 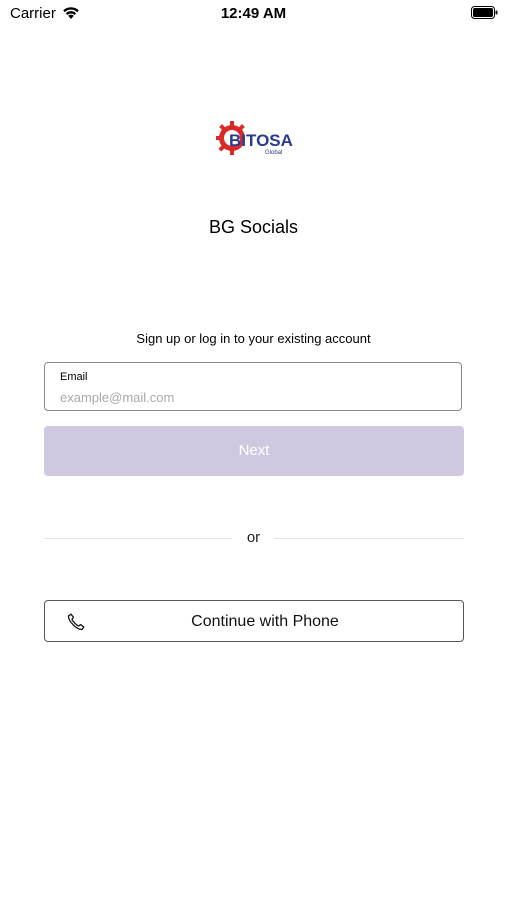 I want to click on bitosa-logo-graphic: BITOSA Global, so click(x=254, y=138).